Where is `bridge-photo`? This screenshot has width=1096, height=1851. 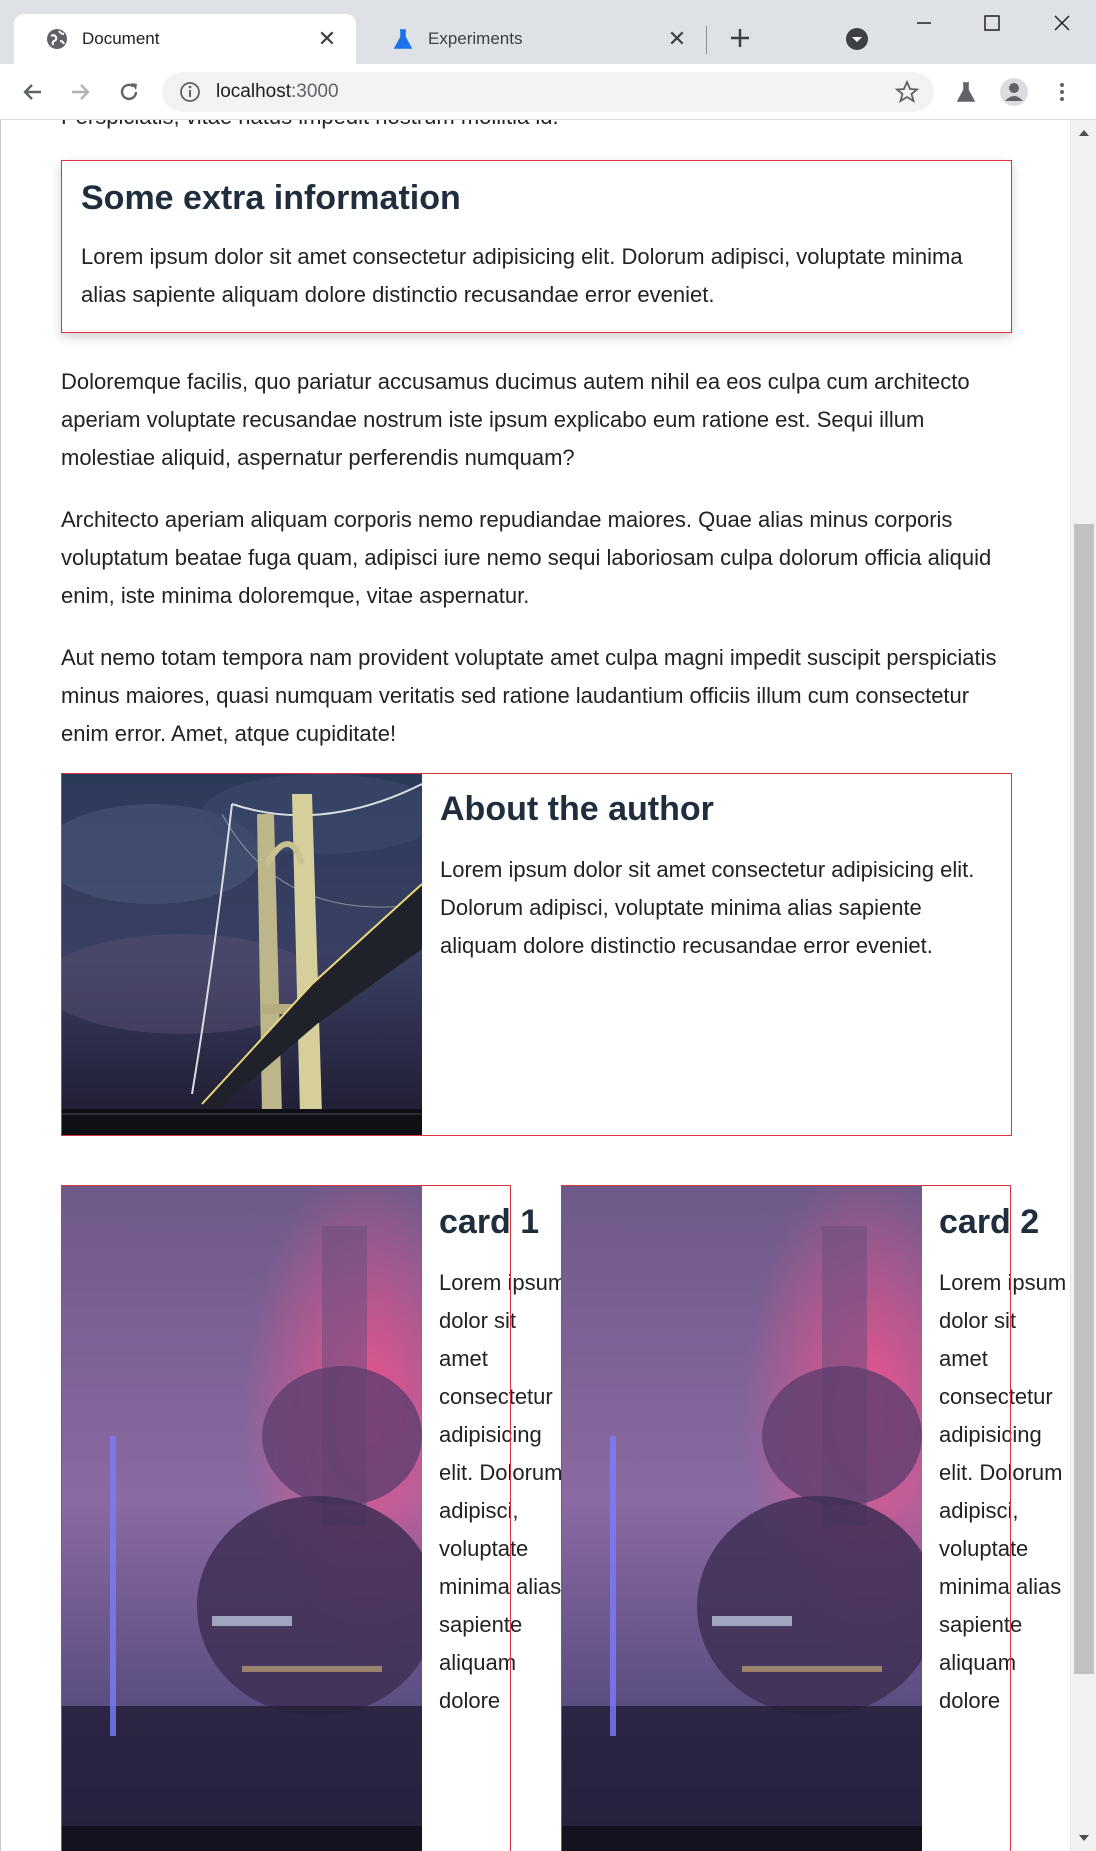 bridge-photo is located at coordinates (242, 954).